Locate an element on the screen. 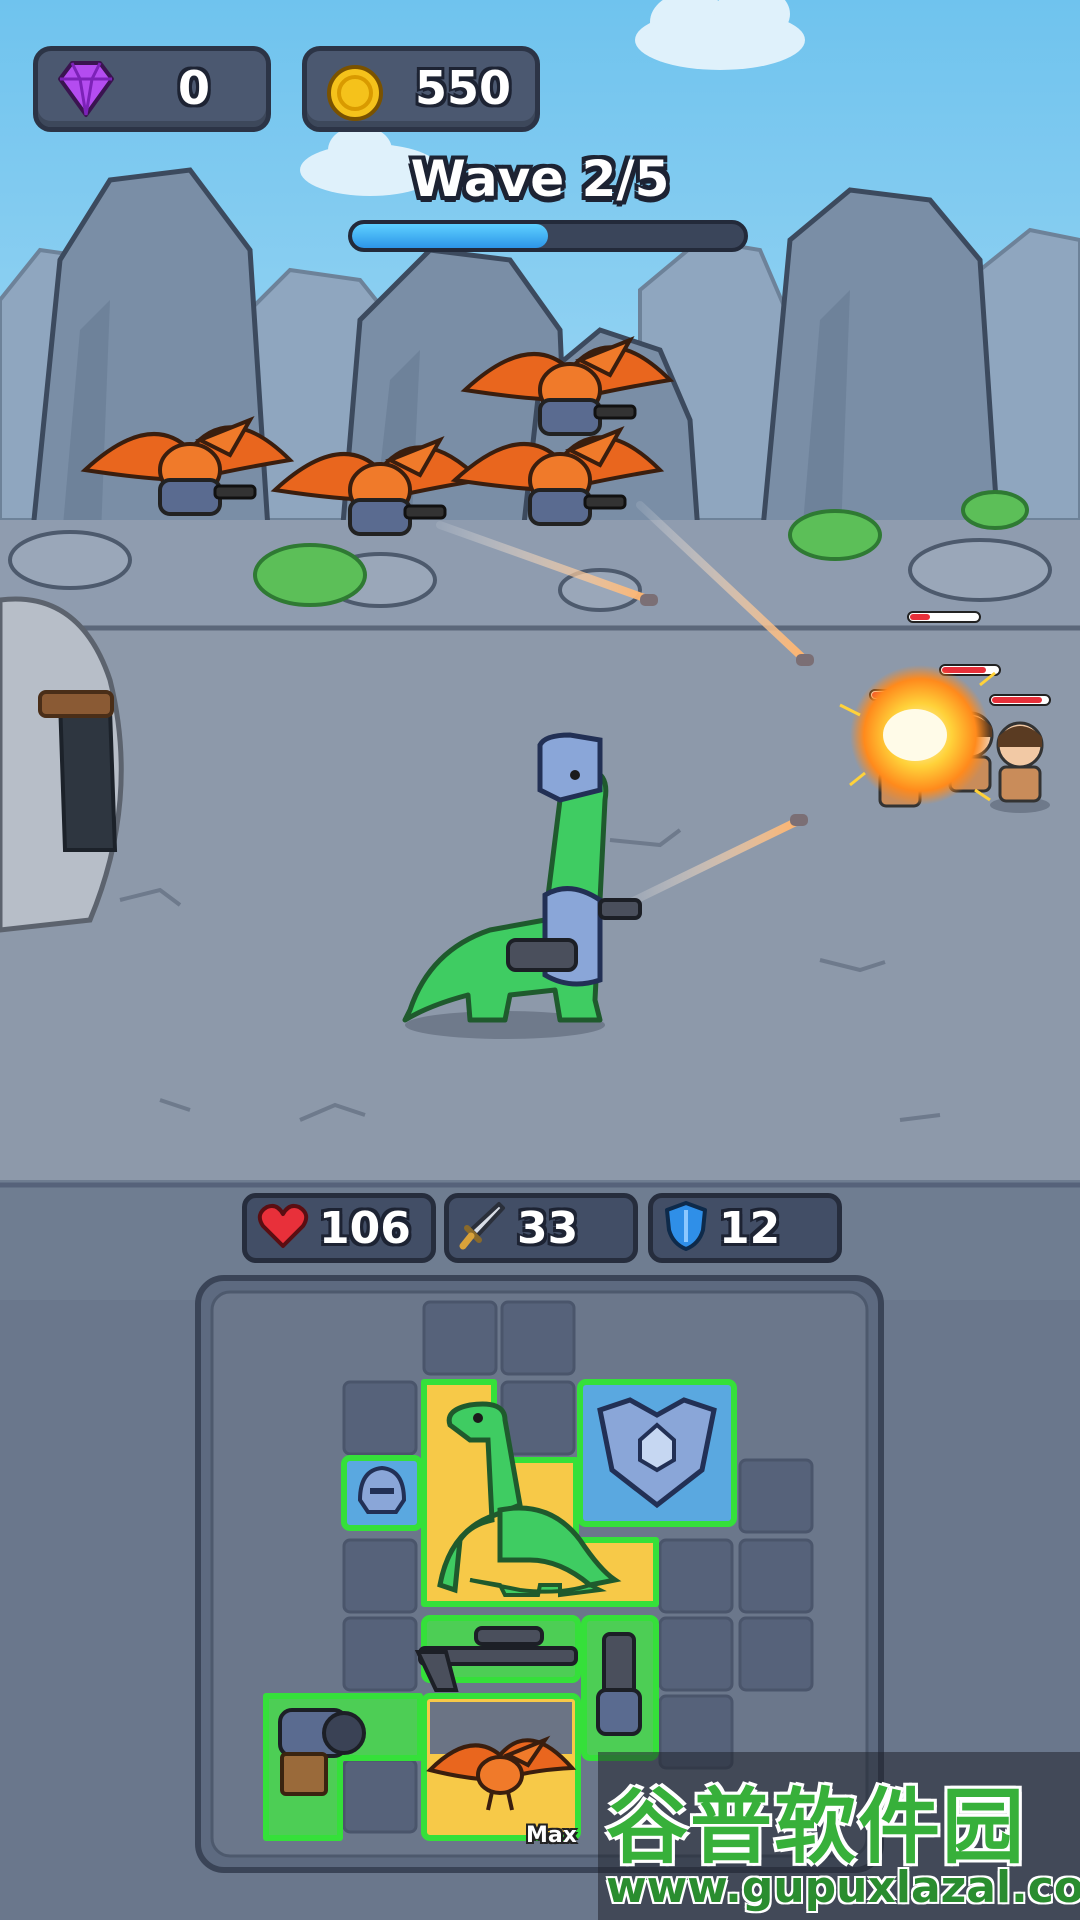  defense-value: 12 is located at coordinates (750, 1228).